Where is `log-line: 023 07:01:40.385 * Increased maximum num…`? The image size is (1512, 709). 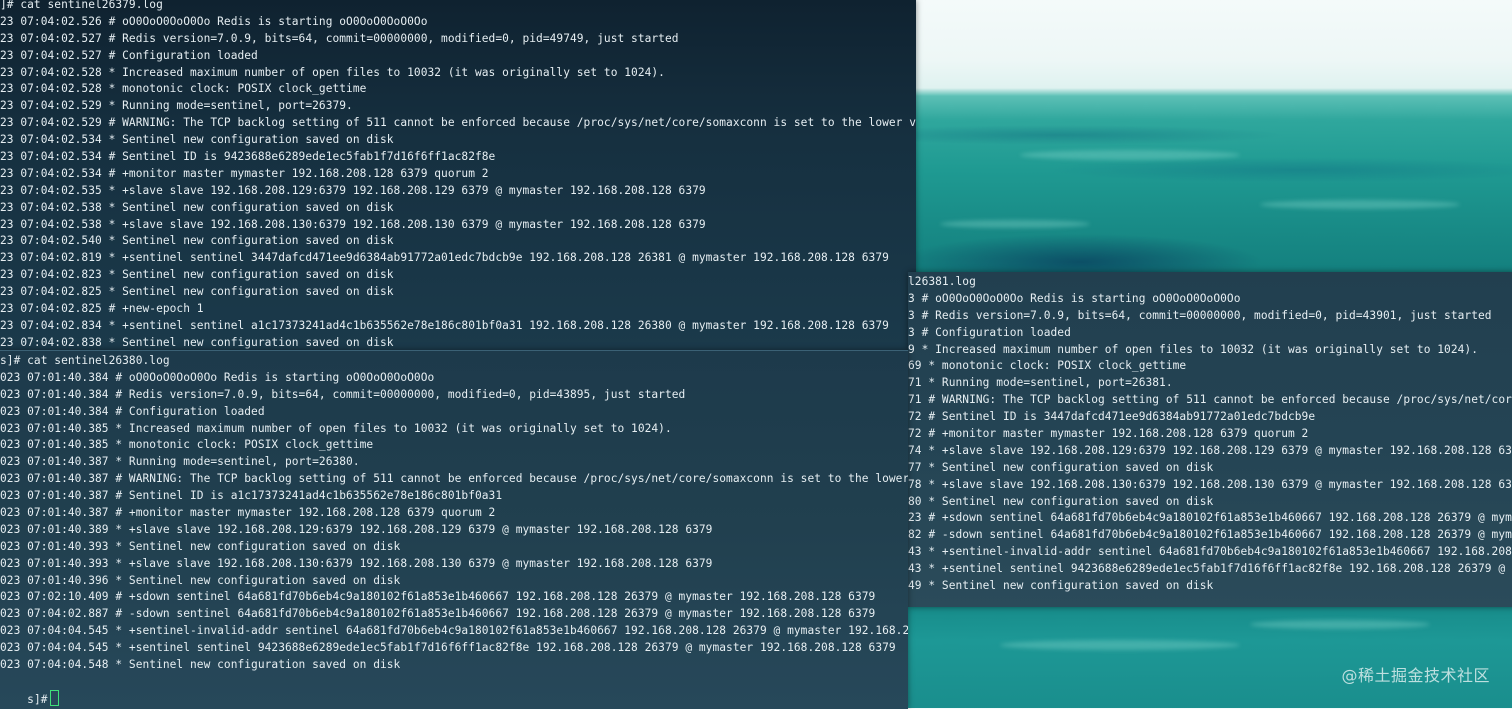
log-line: 023 07:01:40.385 * Increased maximum num… is located at coordinates (336, 428).